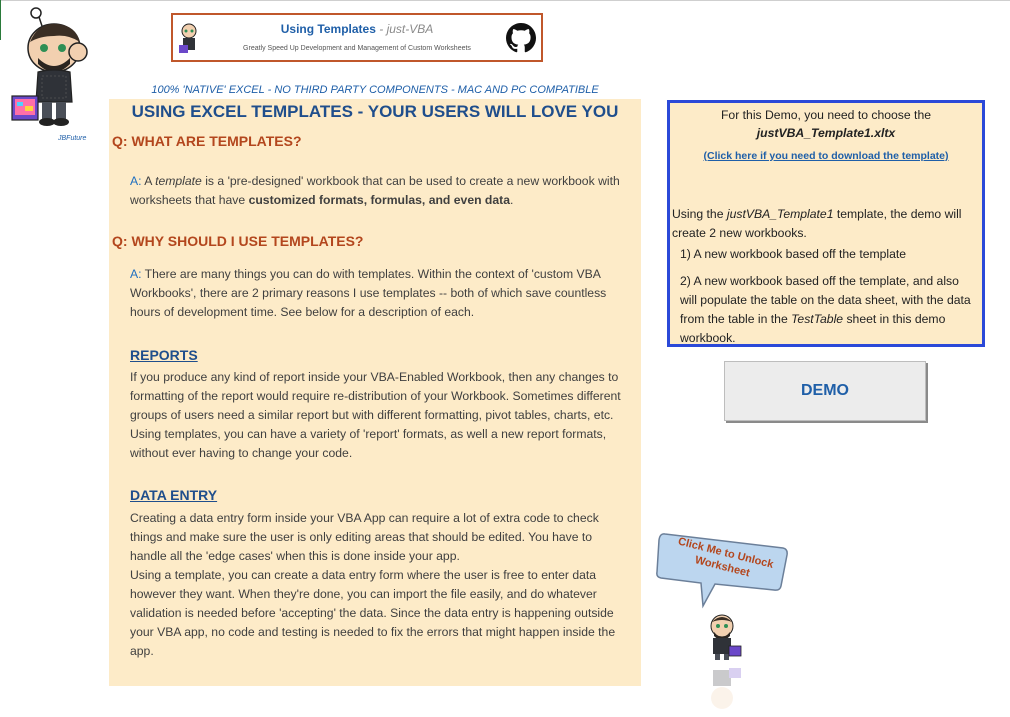 The width and height of the screenshot is (1010, 717). What do you see at coordinates (826, 133) in the screenshot?
I see `template-filename: justVBA_Template1.xltx` at bounding box center [826, 133].